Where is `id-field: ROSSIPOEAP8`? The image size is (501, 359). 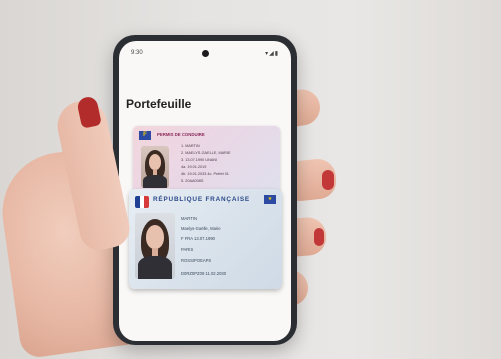
id-field: ROSSIPOEAP8 is located at coordinates (196, 260).